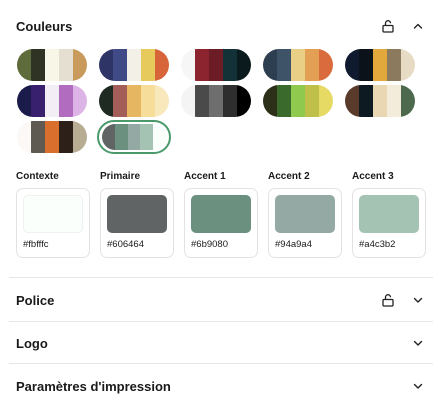 This screenshot has height=405, width=442. What do you see at coordinates (221, 343) in the screenshot?
I see `logo-section-header: Logo` at bounding box center [221, 343].